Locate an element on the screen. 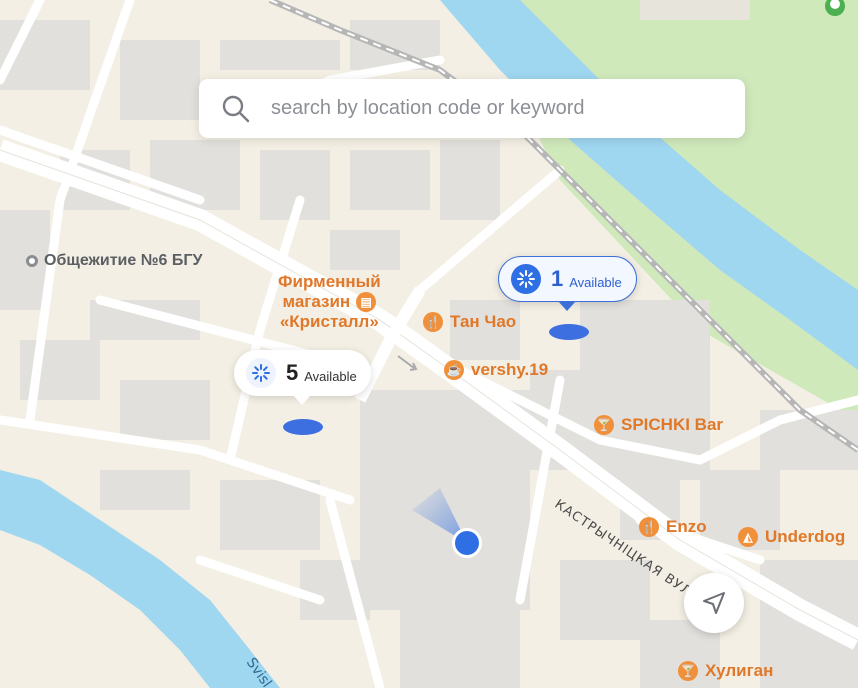 This screenshot has width=858, height=688. poi-enzo: 🍴 Enzo is located at coordinates (673, 527).